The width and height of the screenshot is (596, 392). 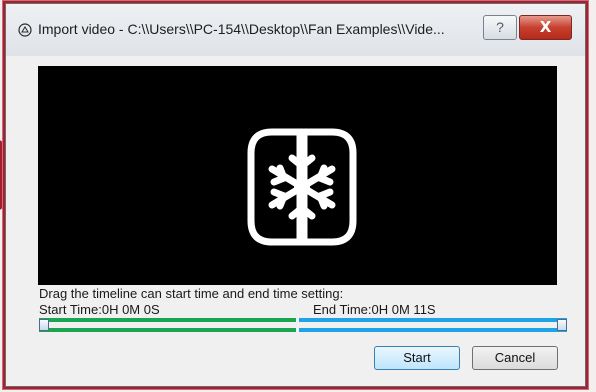 What do you see at coordinates (433, 330) in the screenshot?
I see `end-timeline-track-bottom` at bounding box center [433, 330].